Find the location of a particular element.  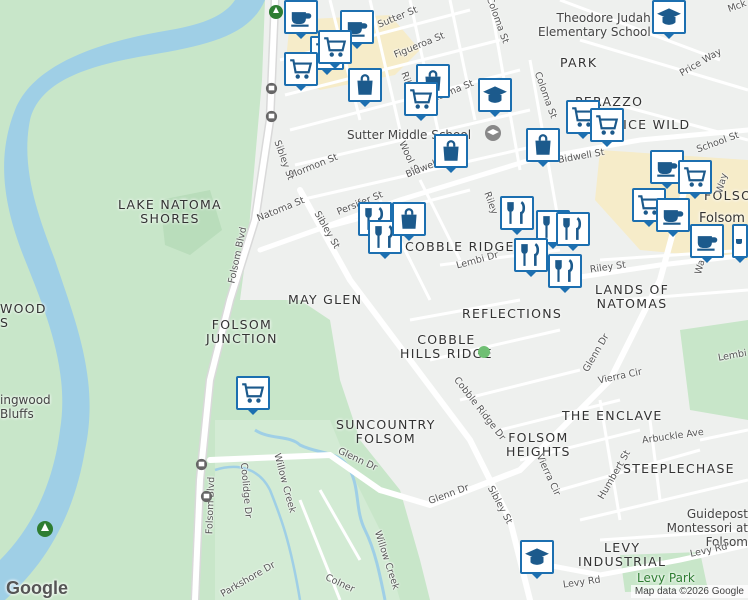

area-label-may-glen: MAY GLEN is located at coordinates (325, 299).